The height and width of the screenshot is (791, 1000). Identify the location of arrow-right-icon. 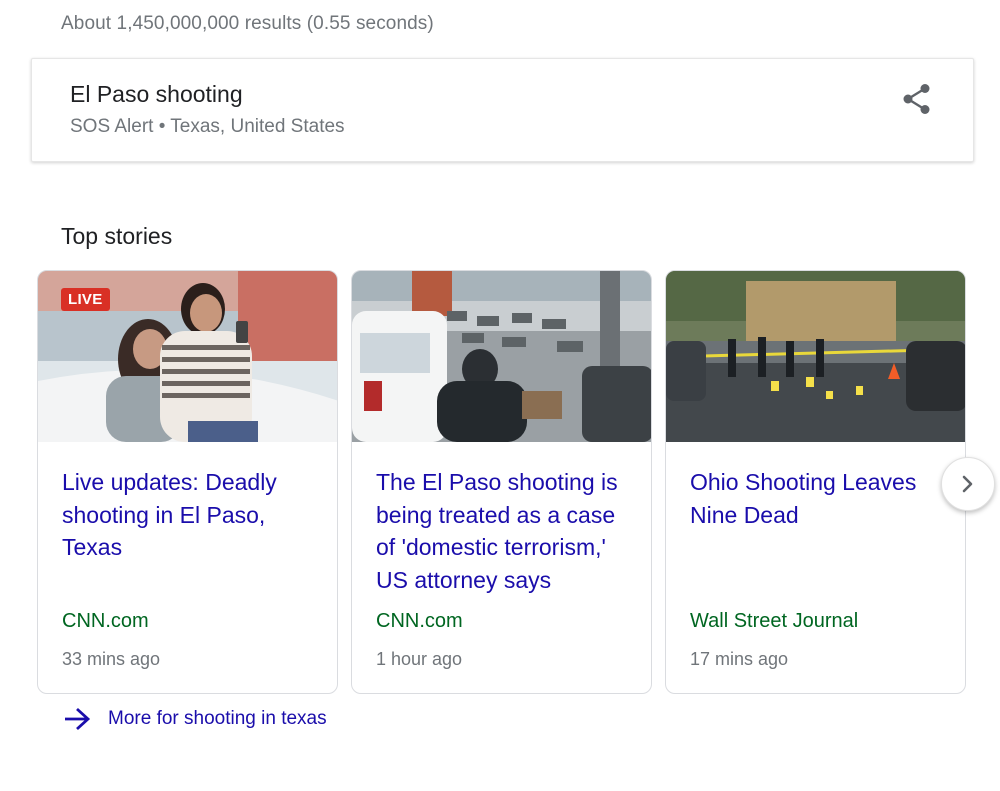
(78, 719).